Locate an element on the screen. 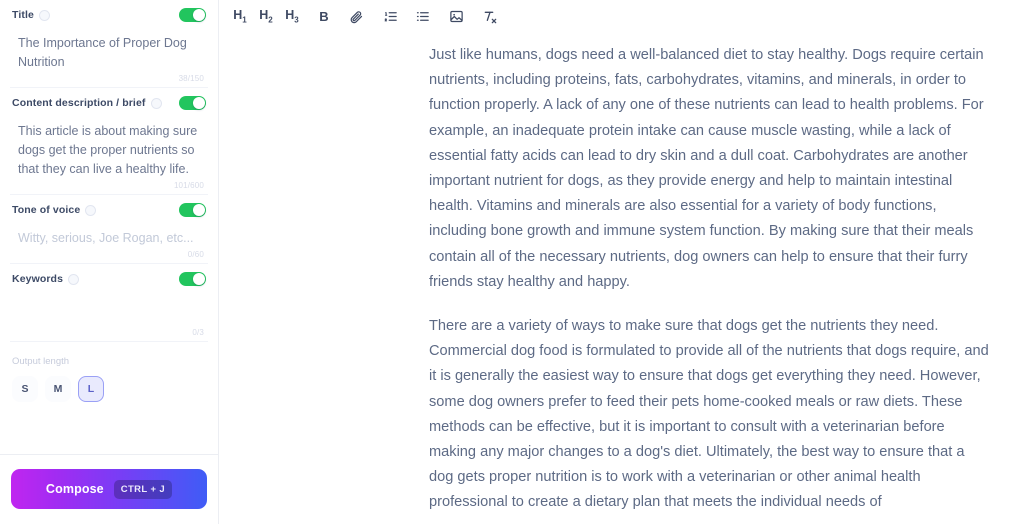 The image size is (1024, 524). field-tone-of-voice-header: Tone of voice is located at coordinates (109, 210).